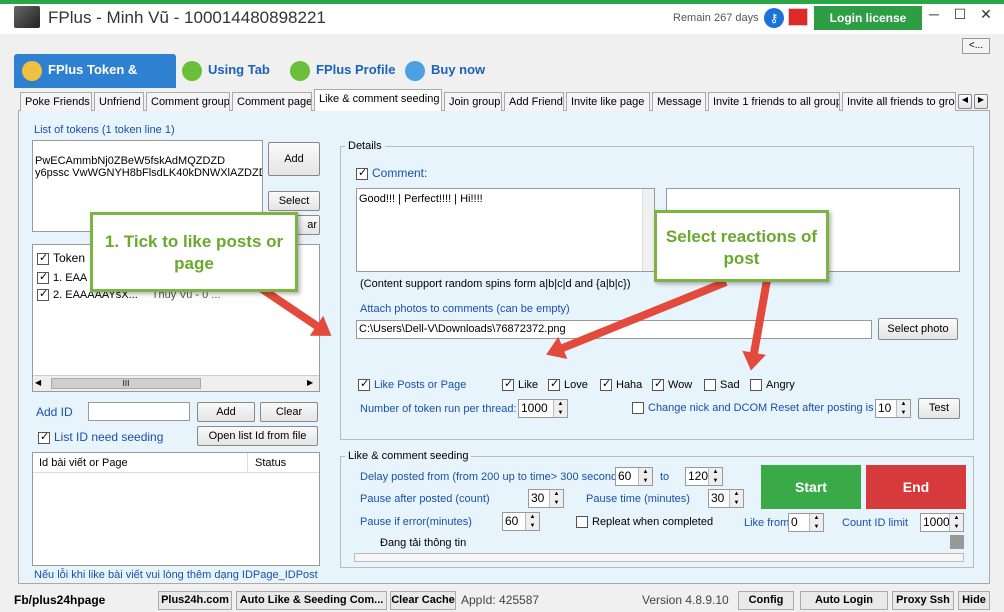  What do you see at coordinates (811, 487) in the screenshot?
I see `start-button: Start` at bounding box center [811, 487].